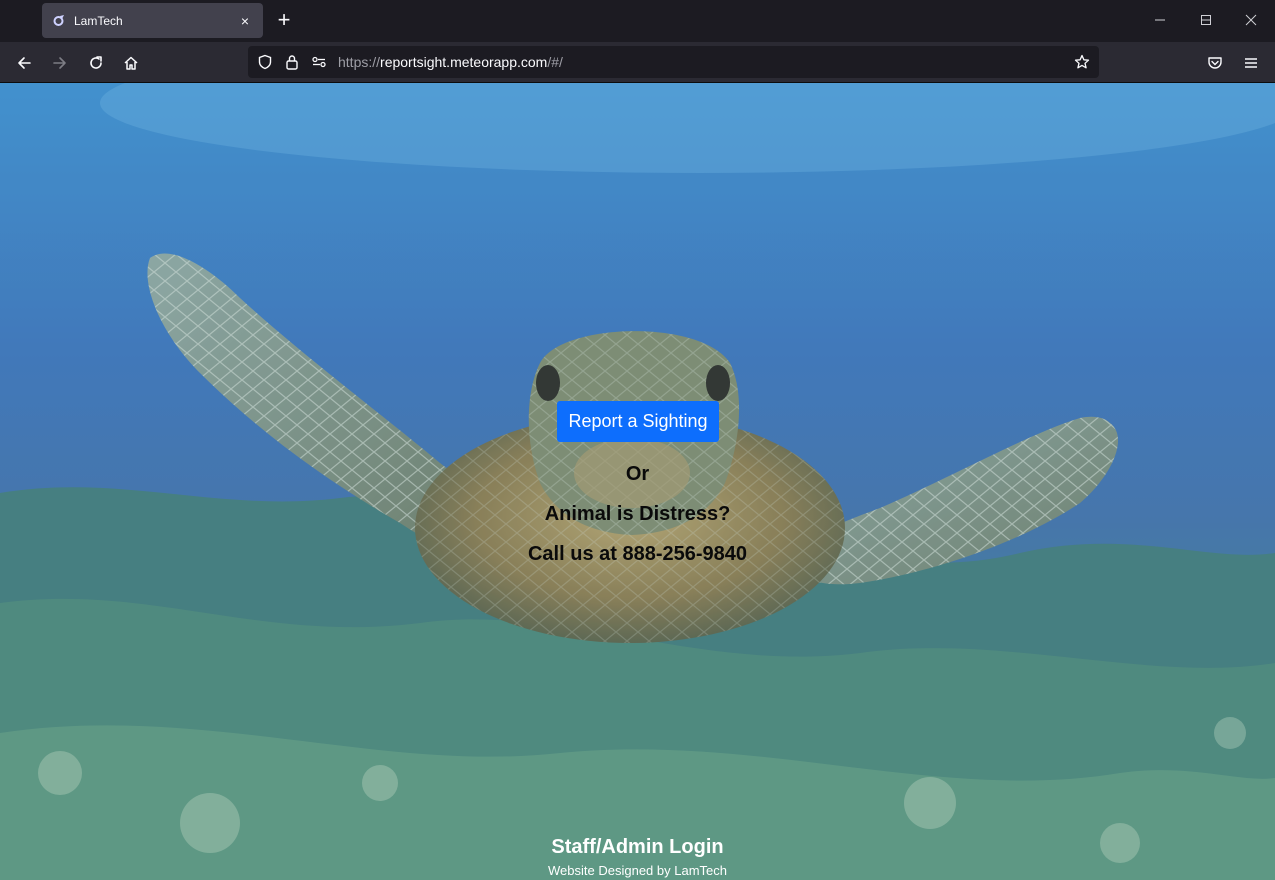 This screenshot has height=880, width=1275. Describe the element at coordinates (1215, 63) in the screenshot. I see `pocket-icon` at that location.